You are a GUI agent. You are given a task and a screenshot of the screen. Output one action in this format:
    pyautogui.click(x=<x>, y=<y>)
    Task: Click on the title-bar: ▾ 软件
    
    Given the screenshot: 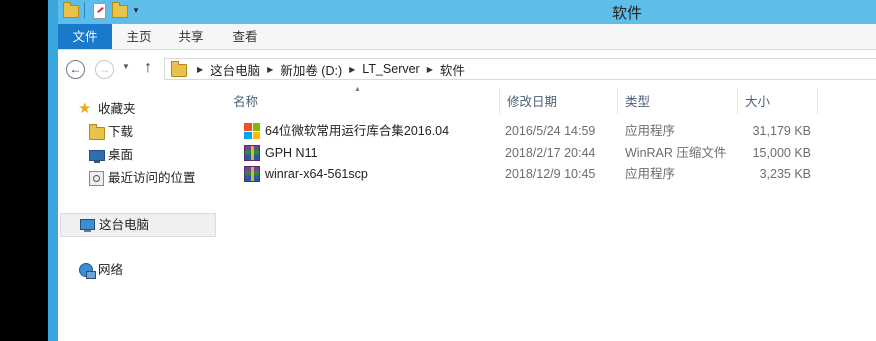 What is the action you would take?
    pyautogui.click(x=467, y=12)
    